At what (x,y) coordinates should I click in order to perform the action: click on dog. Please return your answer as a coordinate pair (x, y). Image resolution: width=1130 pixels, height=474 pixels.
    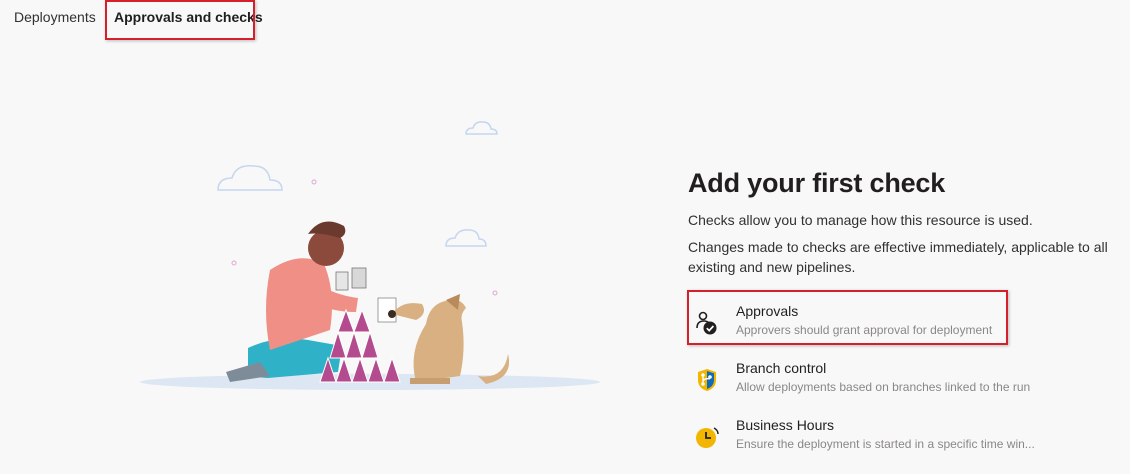
    Looking at the image, I should click on (449, 339).